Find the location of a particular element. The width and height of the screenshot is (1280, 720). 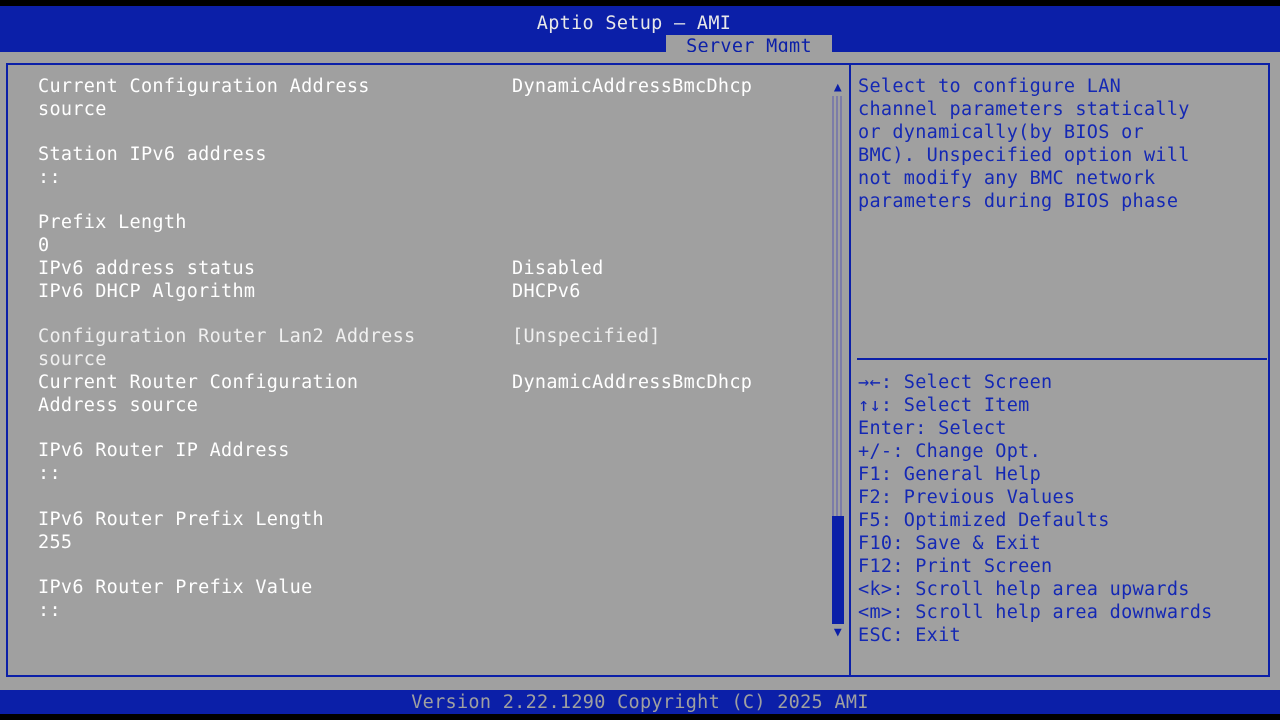

vertical-divider is located at coordinates (850, 370).